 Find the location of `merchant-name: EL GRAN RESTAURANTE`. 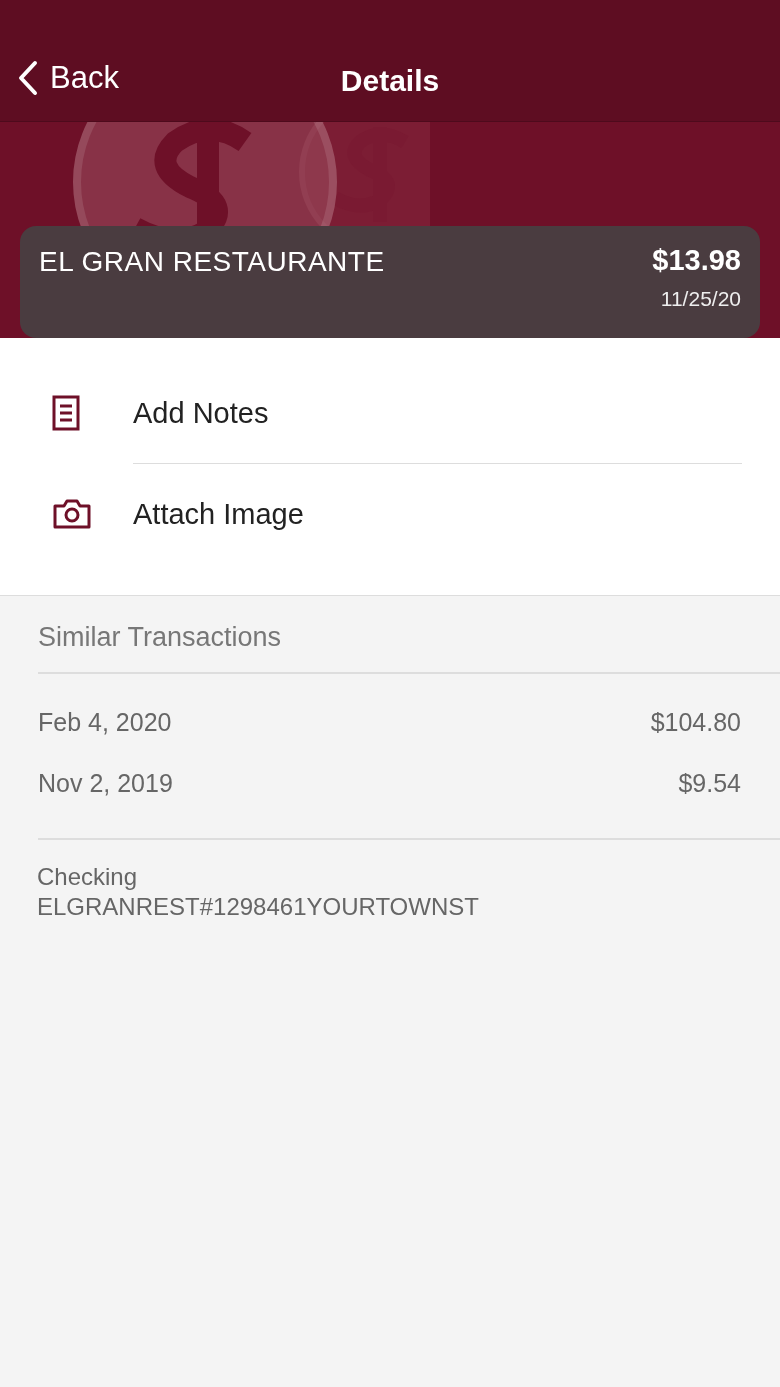

merchant-name: EL GRAN RESTAURANTE is located at coordinates (212, 262).